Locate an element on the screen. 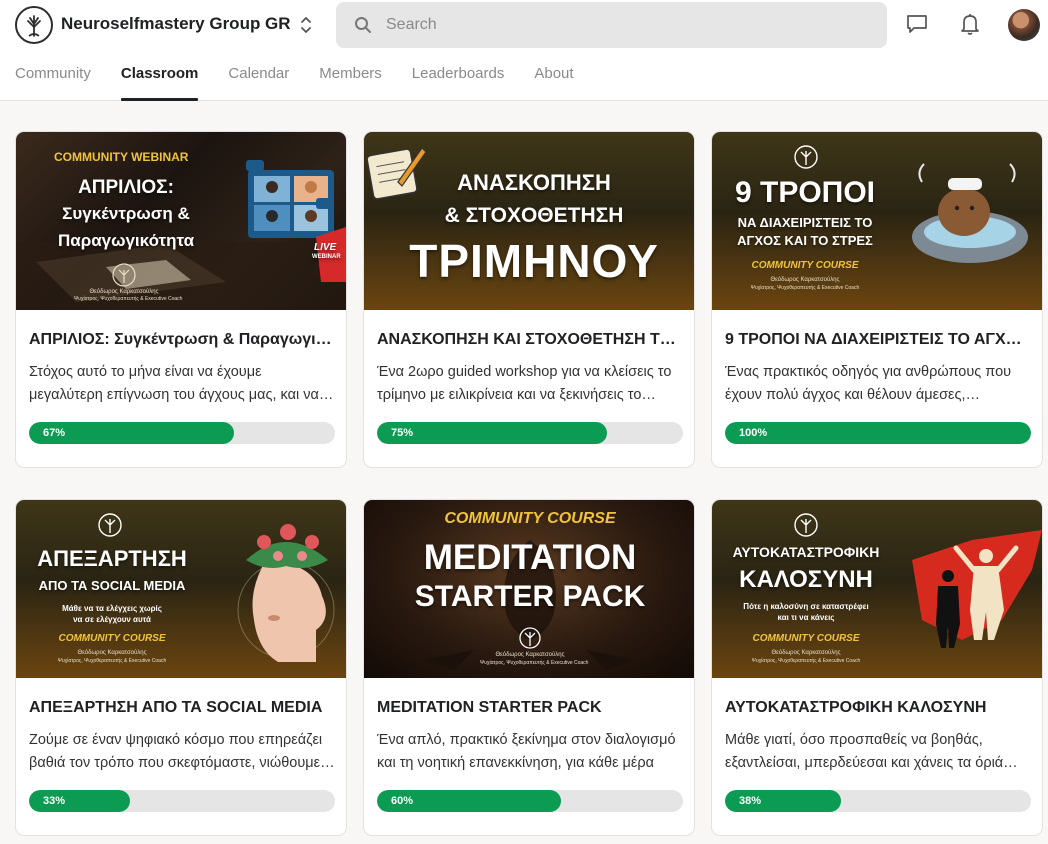 The height and width of the screenshot is (844, 1048). search-icon is located at coordinates (363, 27).